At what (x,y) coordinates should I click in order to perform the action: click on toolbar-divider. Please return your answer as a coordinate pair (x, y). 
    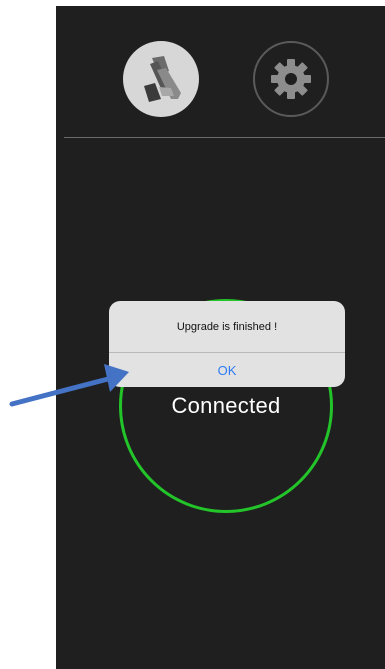
    Looking at the image, I should click on (224, 137).